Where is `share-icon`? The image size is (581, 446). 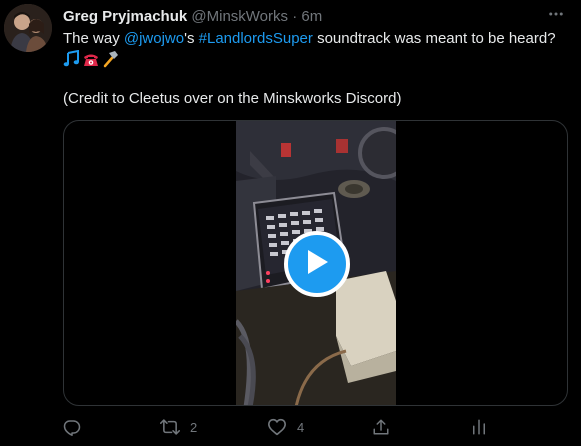 share-icon is located at coordinates (381, 427).